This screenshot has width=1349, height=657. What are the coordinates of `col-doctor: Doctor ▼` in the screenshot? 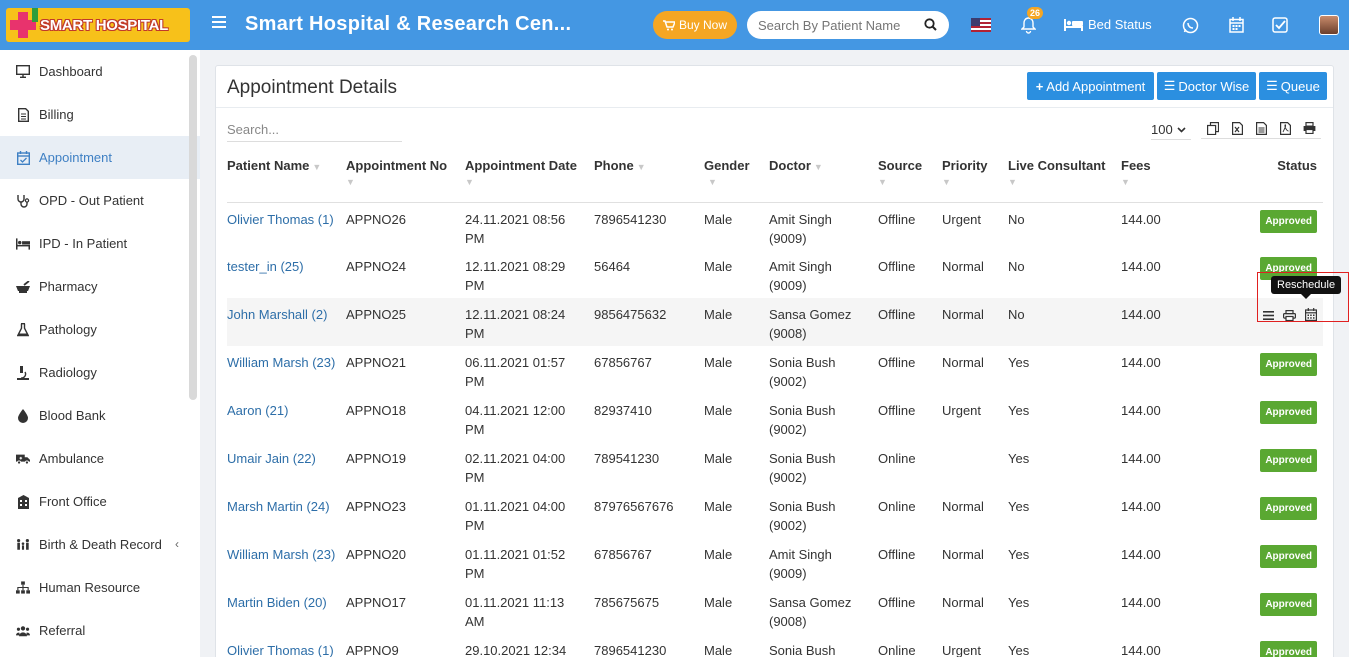 It's located at (823, 176).